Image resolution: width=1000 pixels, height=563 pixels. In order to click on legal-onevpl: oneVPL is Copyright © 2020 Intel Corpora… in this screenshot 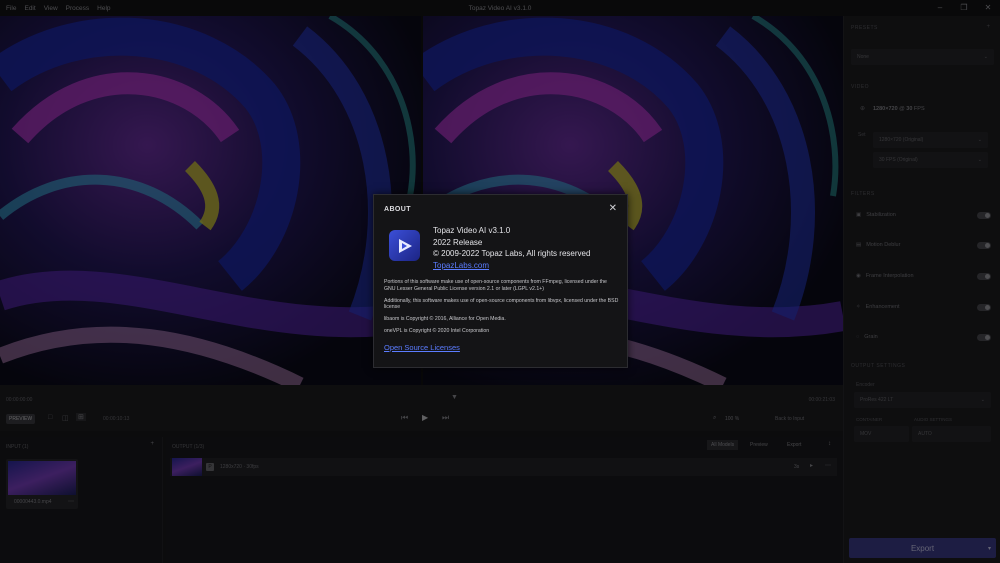, I will do `click(437, 330)`.